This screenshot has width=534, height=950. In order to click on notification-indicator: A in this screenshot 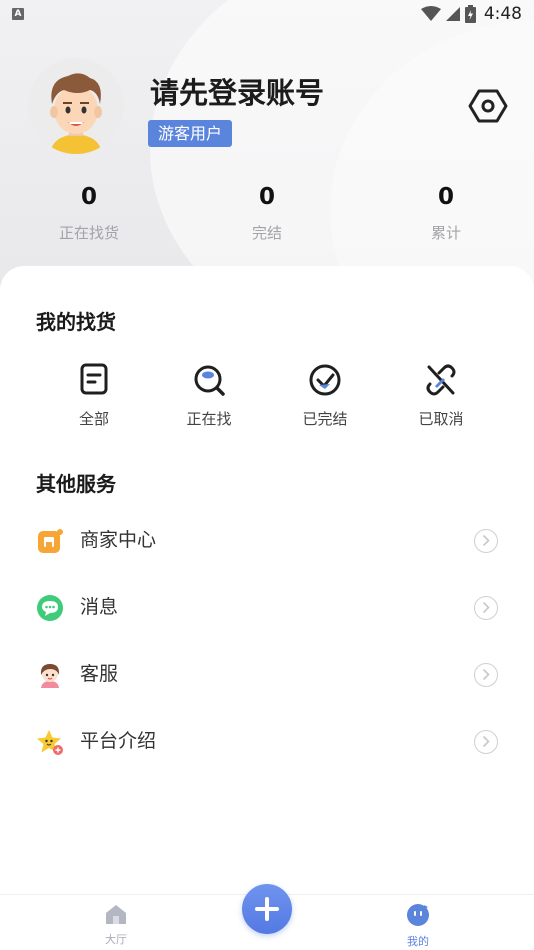, I will do `click(18, 14)`.